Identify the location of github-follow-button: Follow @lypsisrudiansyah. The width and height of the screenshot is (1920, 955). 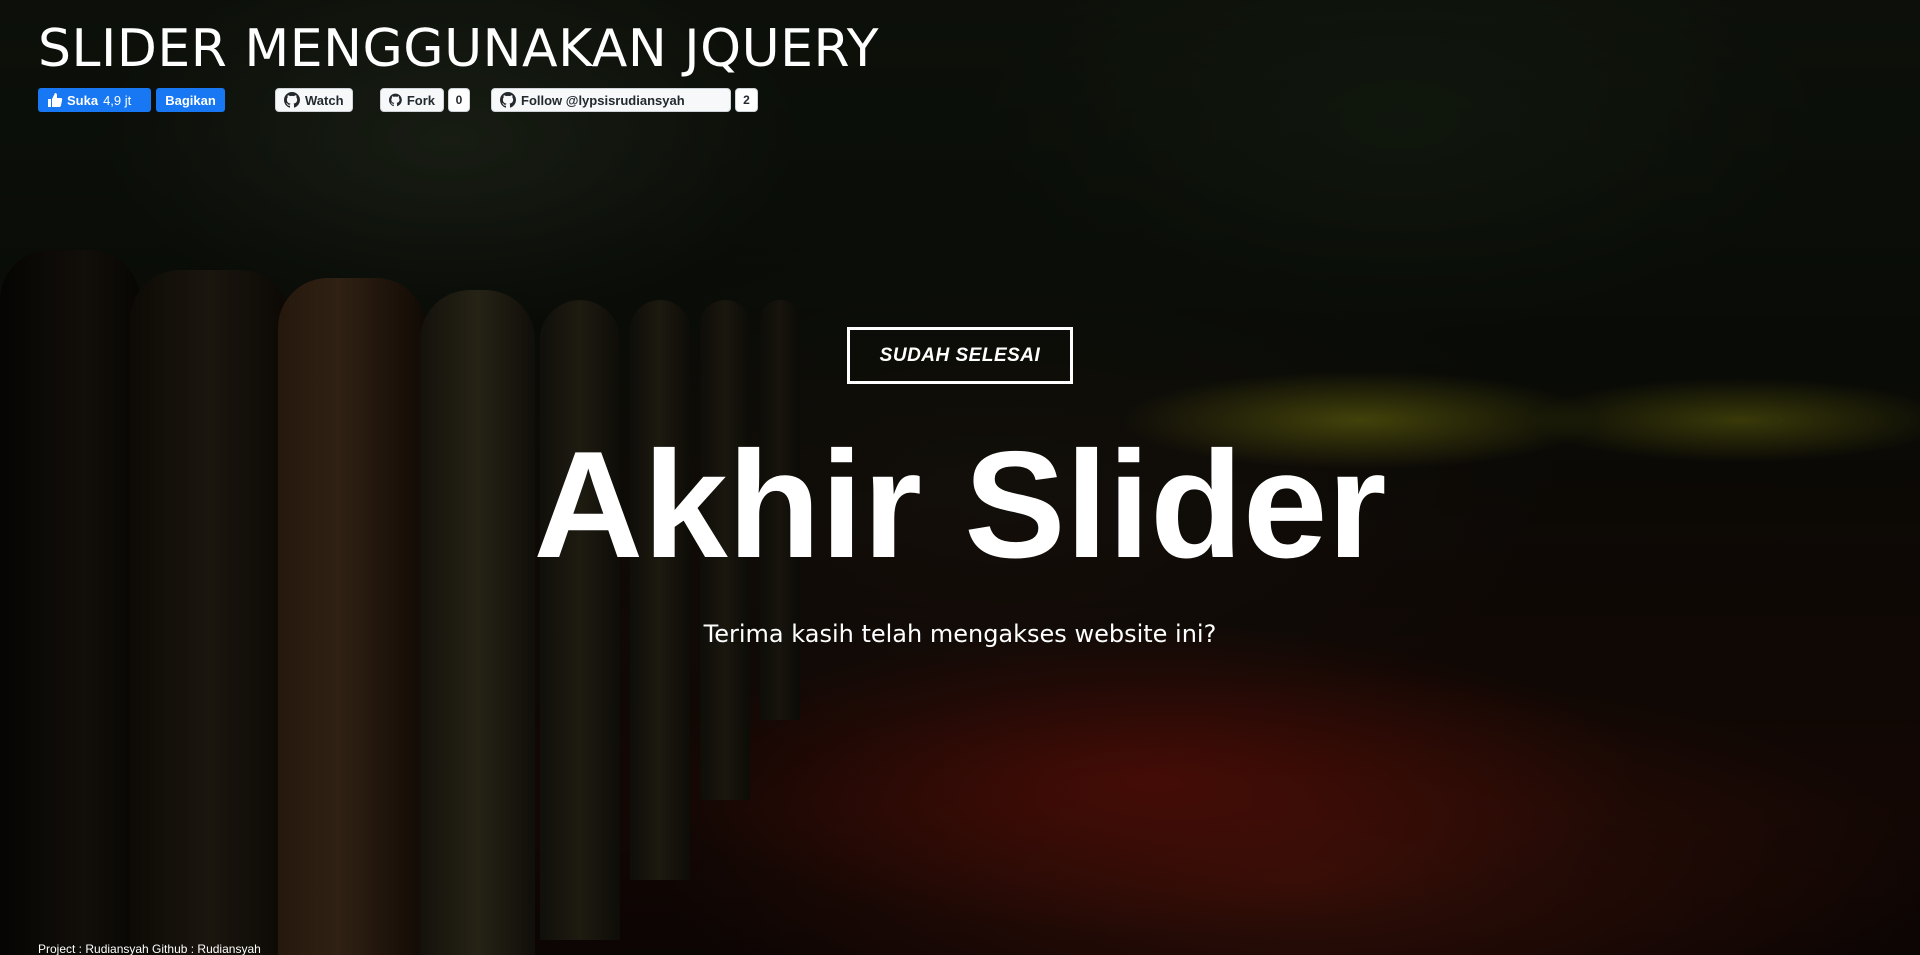
(611, 100).